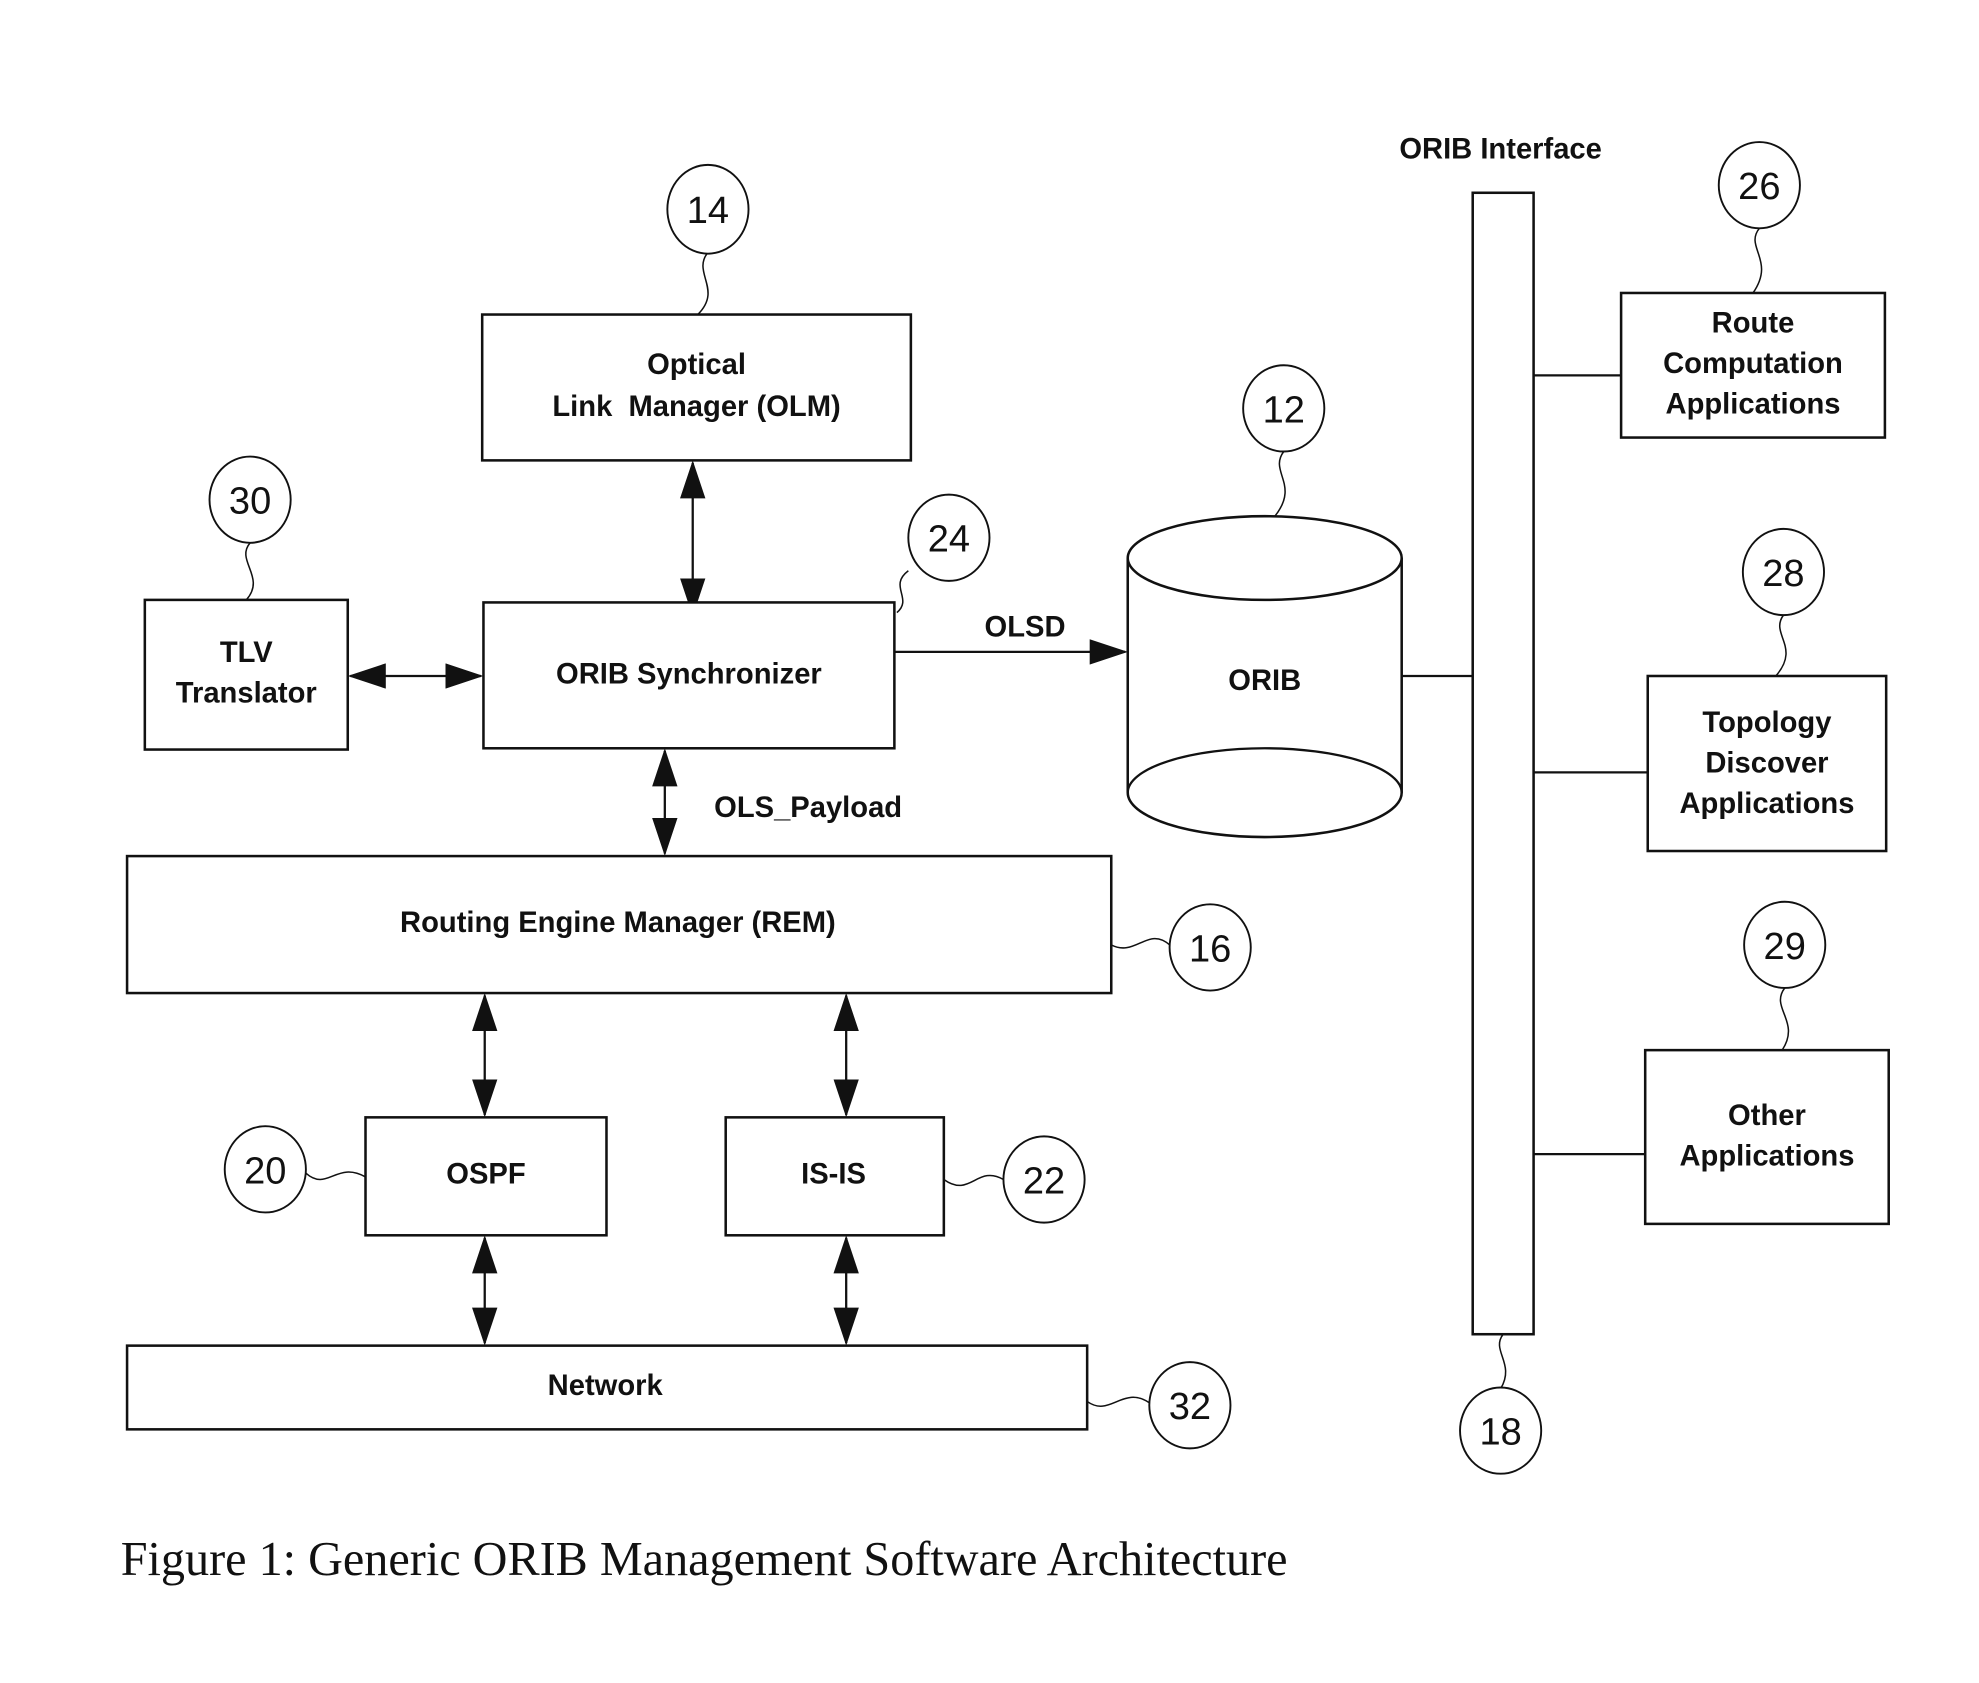 The width and height of the screenshot is (1979, 1683). What do you see at coordinates (1753, 364) in the screenshot?
I see `route-line-2: Computation` at bounding box center [1753, 364].